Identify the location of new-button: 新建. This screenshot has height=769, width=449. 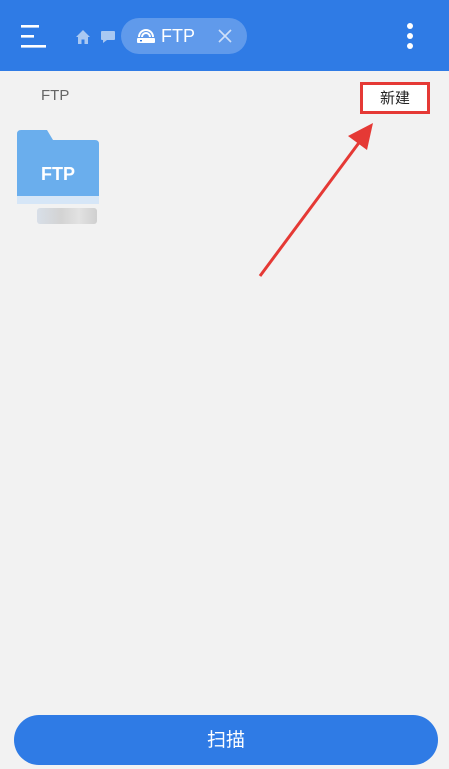
(395, 98).